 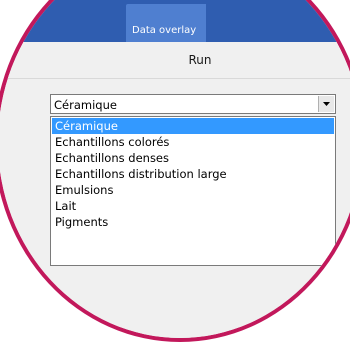 I want to click on option-ceramique: Céramique, so click(x=193, y=126).